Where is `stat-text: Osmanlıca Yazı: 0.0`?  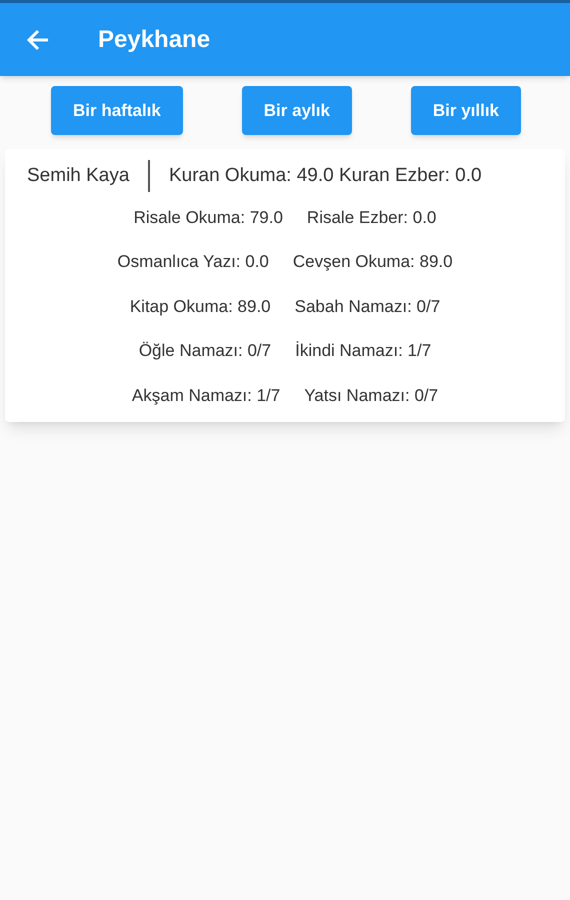 stat-text: Osmanlıca Yazı: 0.0 is located at coordinates (193, 262).